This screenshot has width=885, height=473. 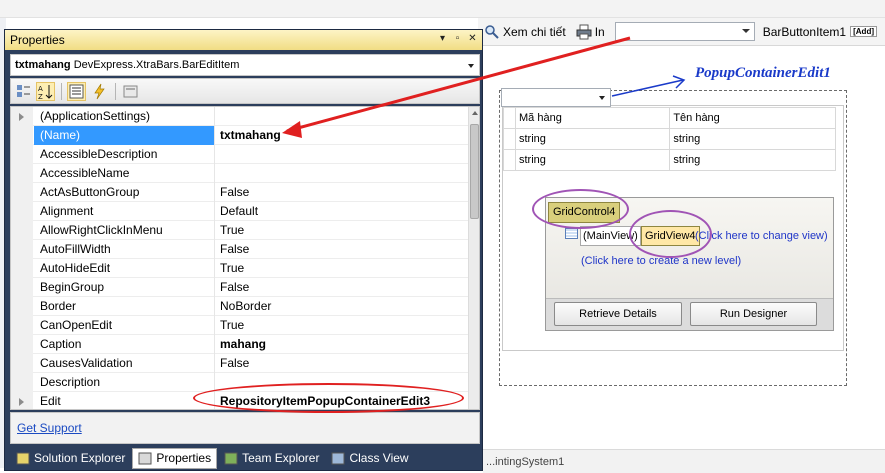 I want to click on property-row: AutoHideEdit True, so click(x=239, y=268).